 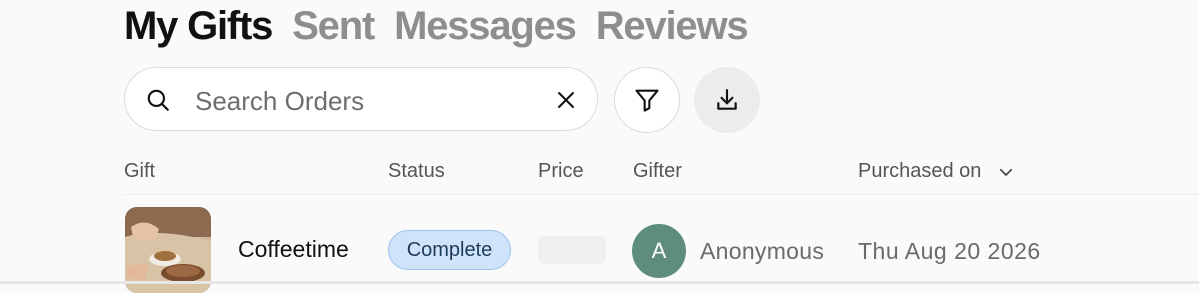 What do you see at coordinates (158, 100) in the screenshot?
I see `search-icon` at bounding box center [158, 100].